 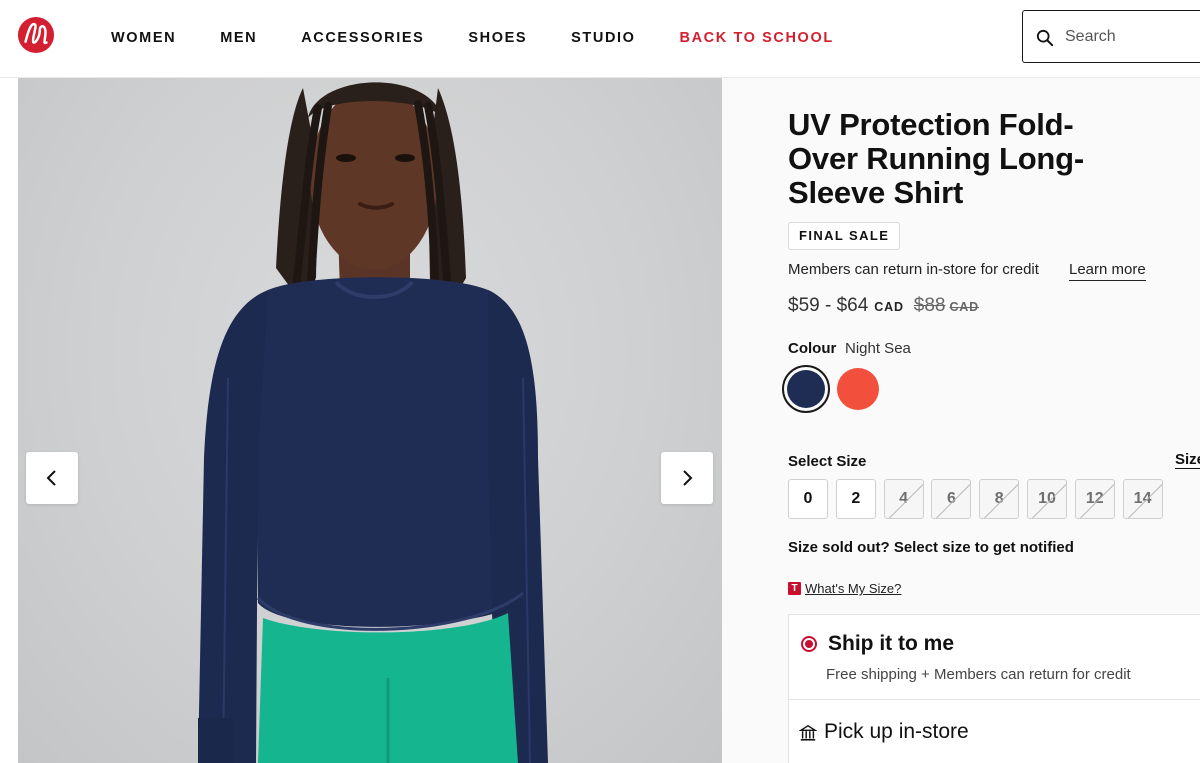 I want to click on size-option-10: 10, so click(x=1046, y=499).